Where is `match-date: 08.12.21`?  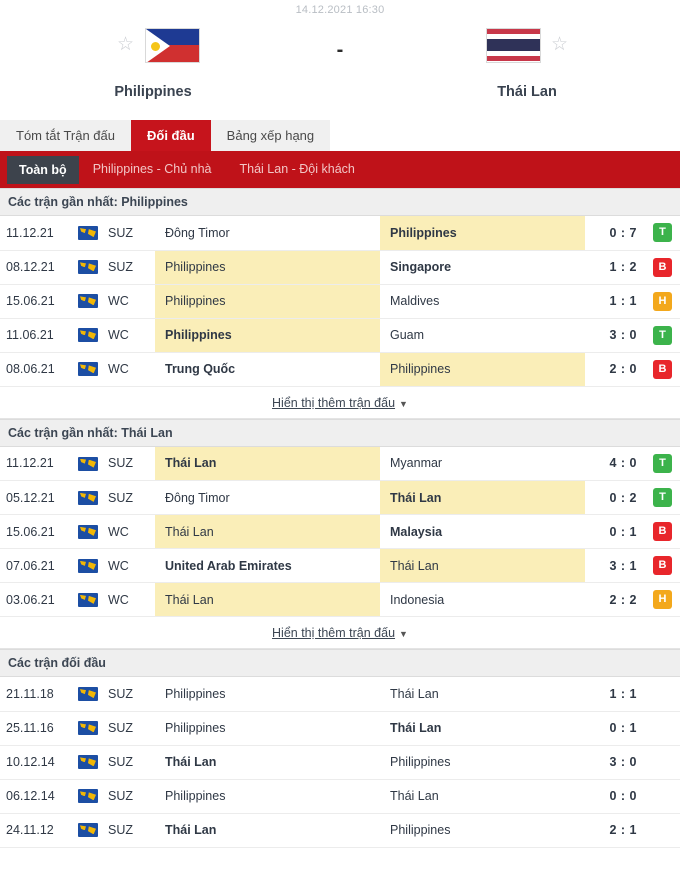 match-date: 08.12.21 is located at coordinates (39, 267).